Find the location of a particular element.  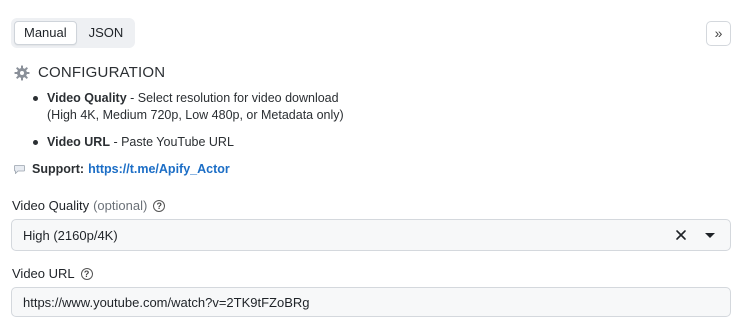

collapse-button: » is located at coordinates (718, 33).